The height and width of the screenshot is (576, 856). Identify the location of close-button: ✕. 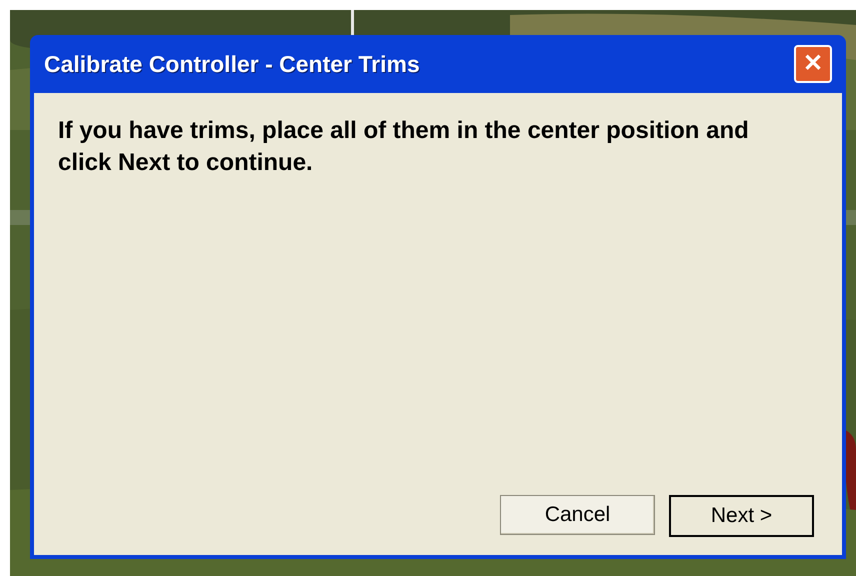
(813, 64).